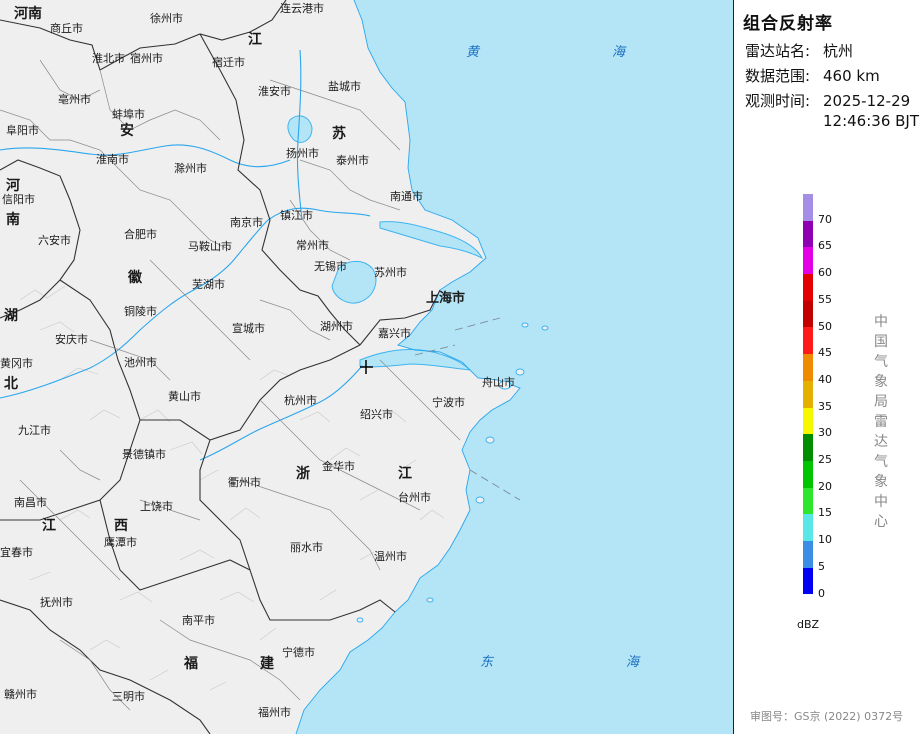 This screenshot has width=924, height=734. Describe the element at coordinates (128, 114) in the screenshot. I see `city-label: 蚌埠市` at that location.